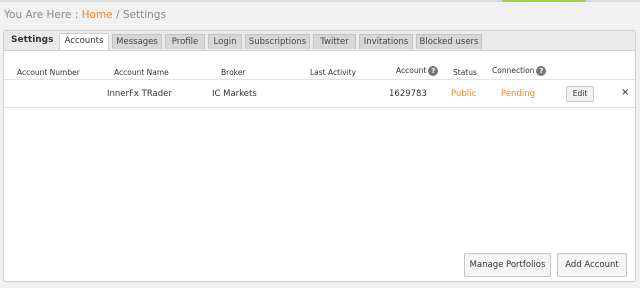 The height and width of the screenshot is (288, 640). Describe the element at coordinates (592, 265) in the screenshot. I see `add-account-button: Add Account` at that location.